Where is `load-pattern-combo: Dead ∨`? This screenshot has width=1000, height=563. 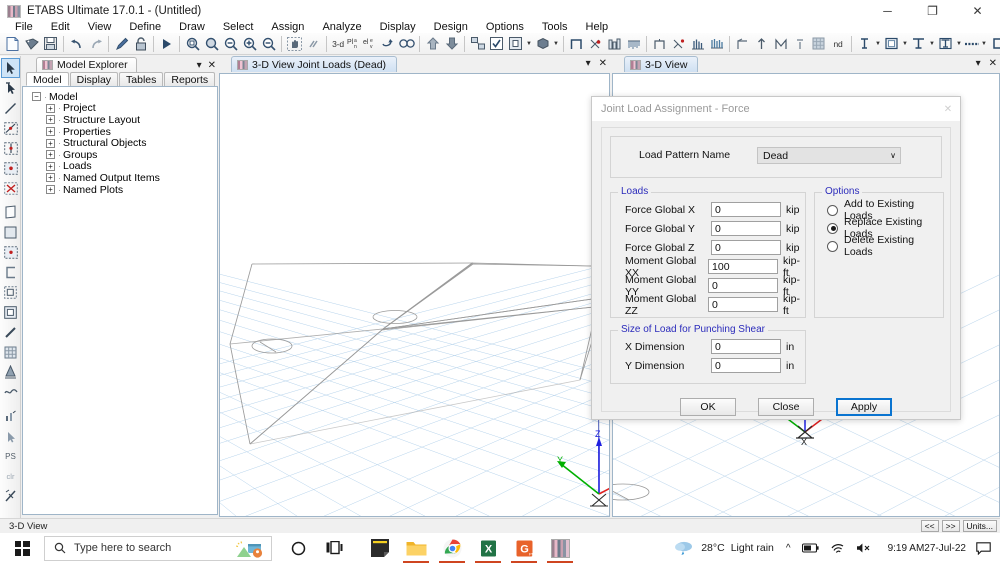 load-pattern-combo: Dead ∨ is located at coordinates (829, 155).